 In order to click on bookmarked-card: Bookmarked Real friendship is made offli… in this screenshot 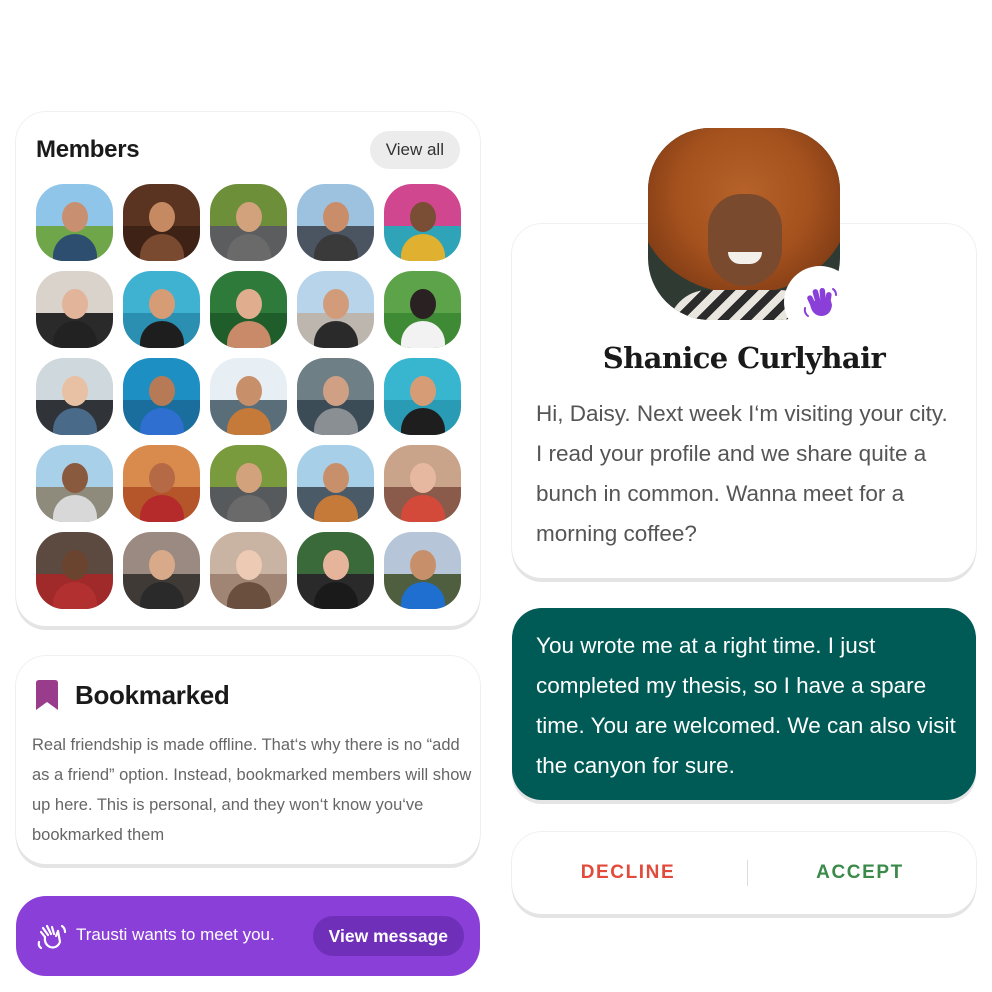, I will do `click(248, 760)`.